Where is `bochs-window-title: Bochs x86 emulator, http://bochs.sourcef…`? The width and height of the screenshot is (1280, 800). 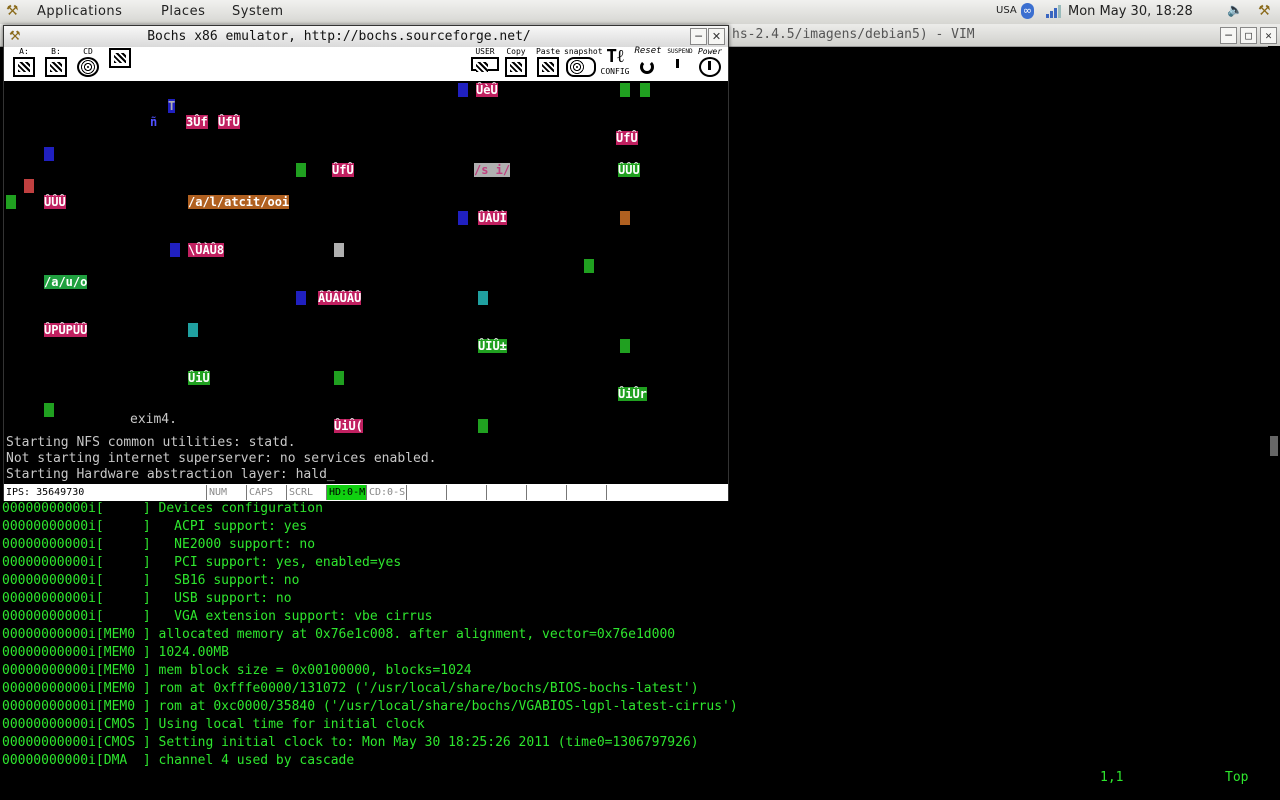 bochs-window-title: Bochs x86 emulator, http://bochs.sourcef… is located at coordinates (339, 36).